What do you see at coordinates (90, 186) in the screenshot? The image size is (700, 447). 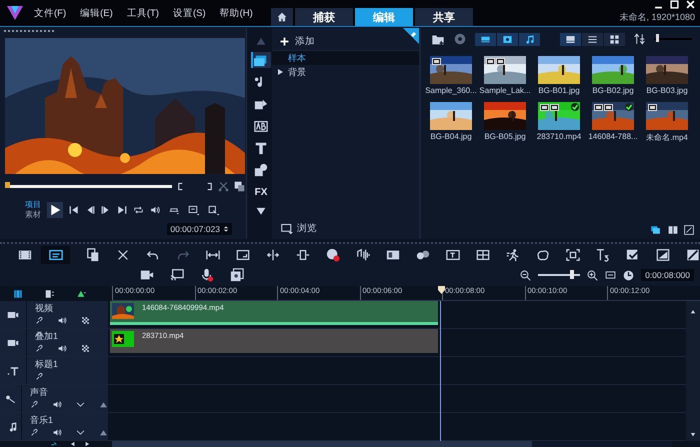 I see `scrub-bar` at bounding box center [90, 186].